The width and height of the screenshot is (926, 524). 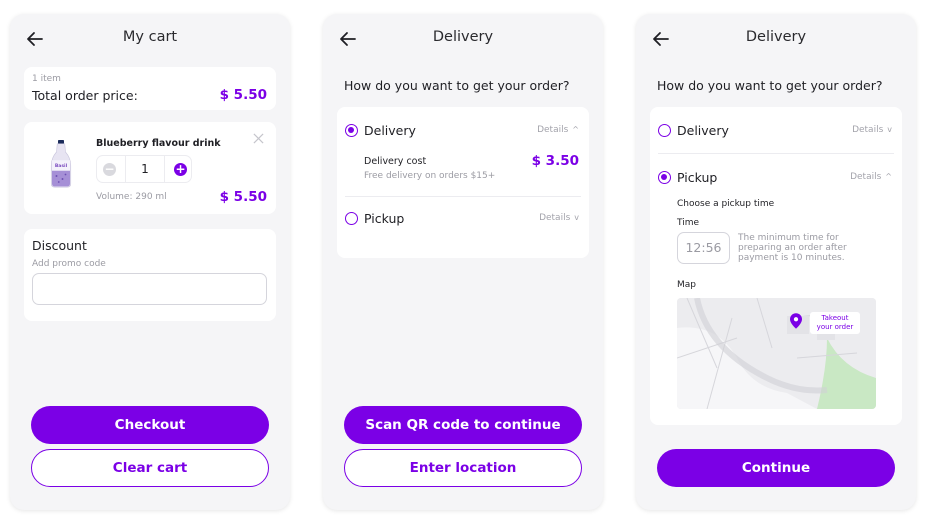 I want to click on order-total-card: 1 item Total order price: $ 5.50, so click(x=150, y=88).